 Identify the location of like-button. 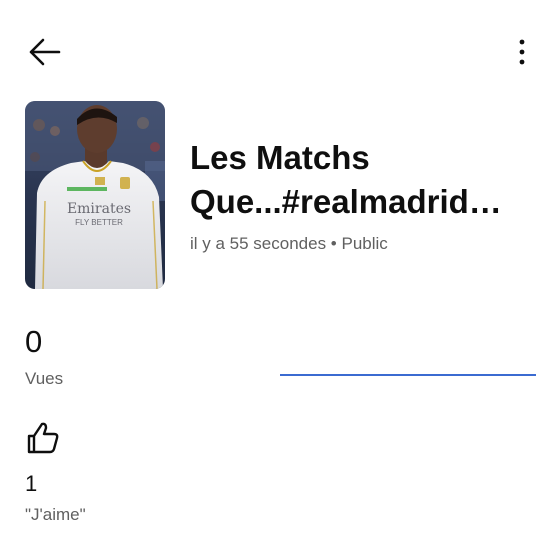
(43, 438).